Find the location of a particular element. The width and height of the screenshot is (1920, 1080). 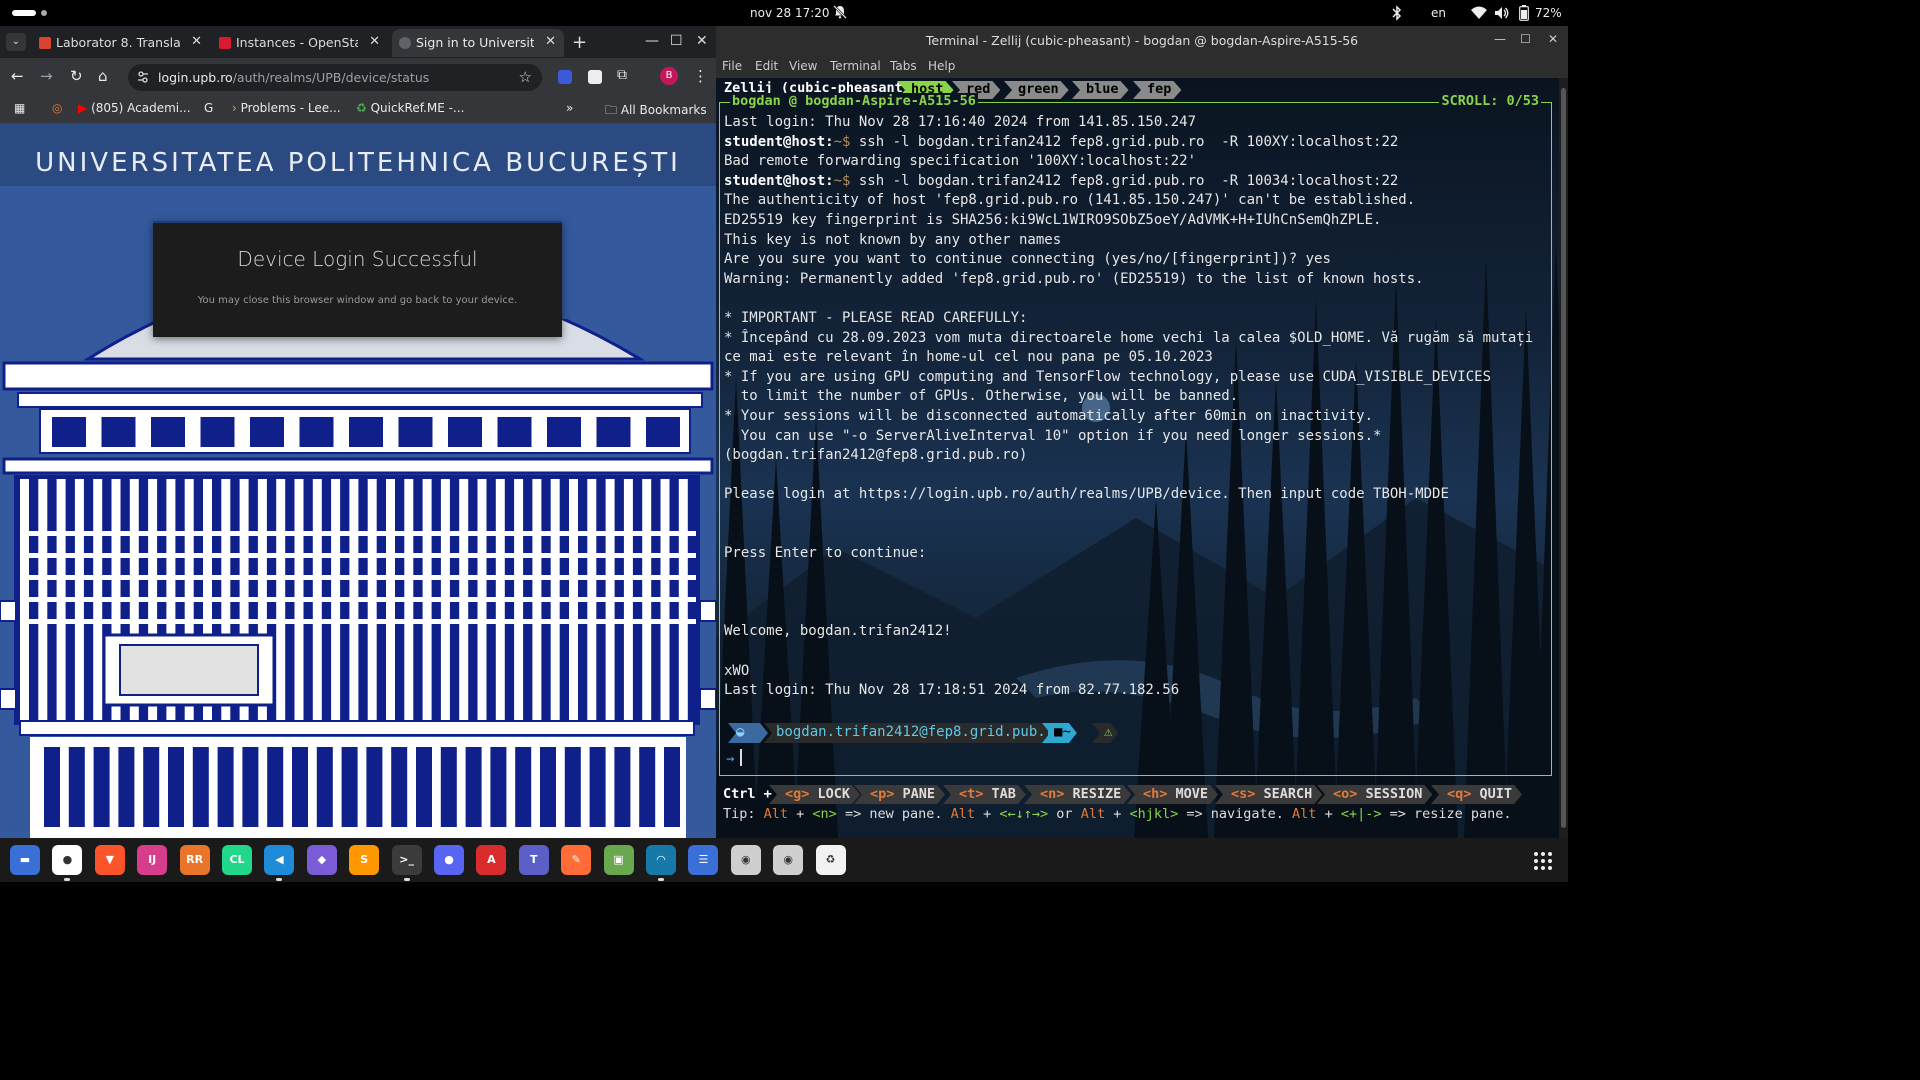

keybind-move: <h> MOVE is located at coordinates (1172, 794).